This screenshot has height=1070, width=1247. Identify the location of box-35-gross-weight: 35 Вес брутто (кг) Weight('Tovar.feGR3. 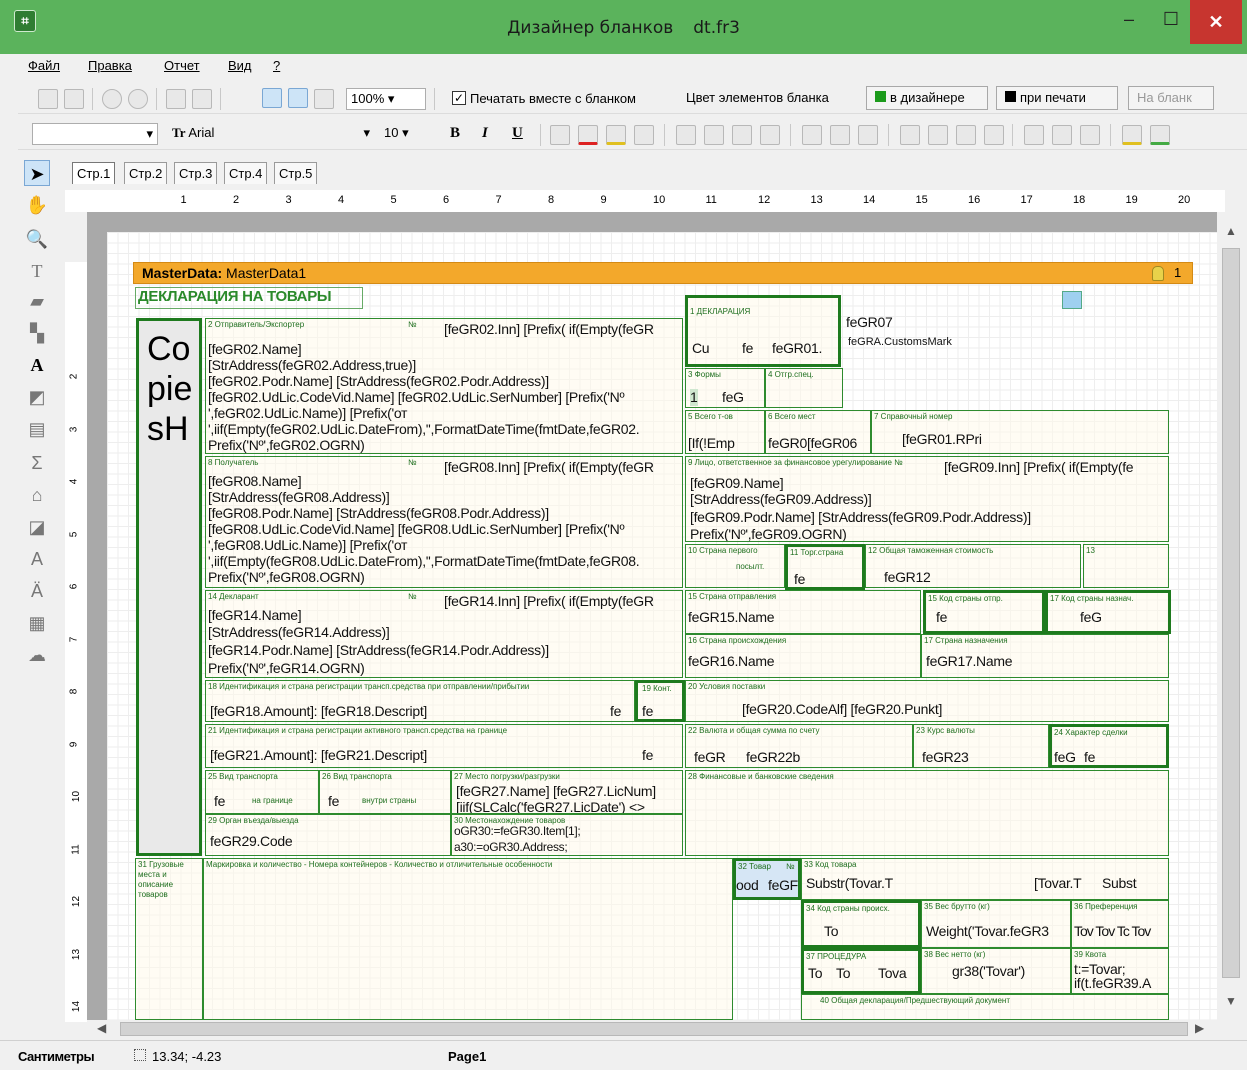
(996, 924).